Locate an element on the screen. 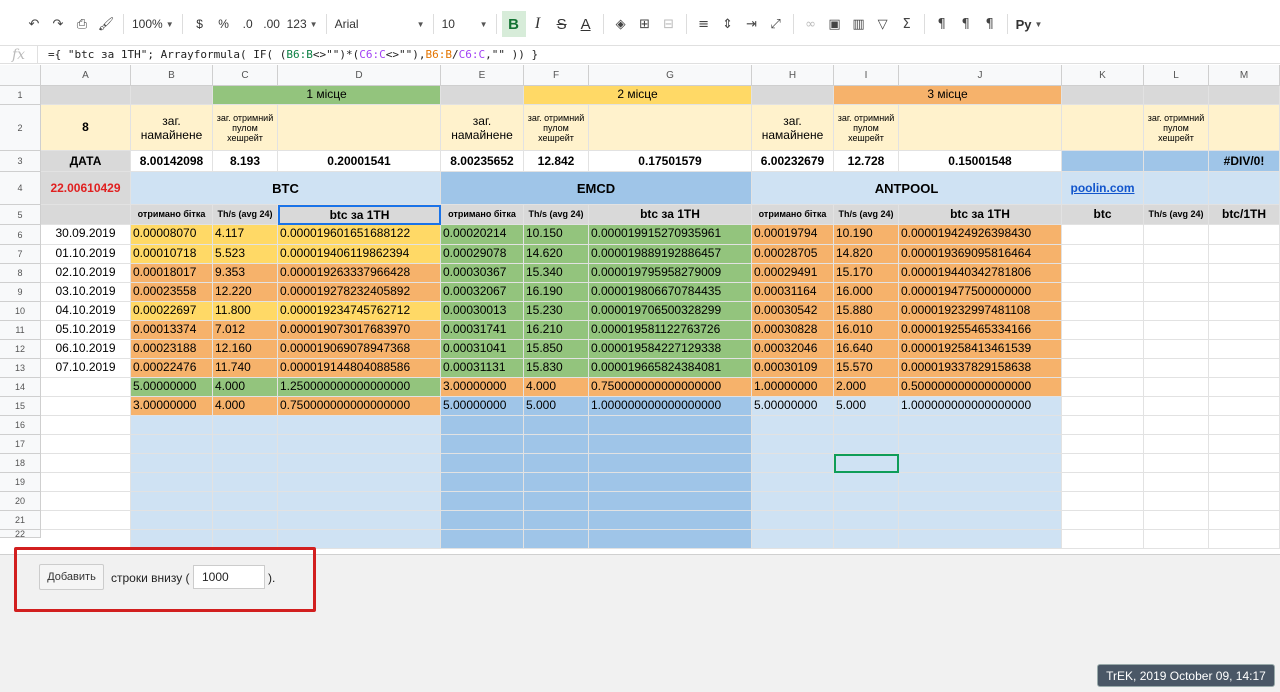 This screenshot has height=692, width=1280. cell-a16 is located at coordinates (86, 425).